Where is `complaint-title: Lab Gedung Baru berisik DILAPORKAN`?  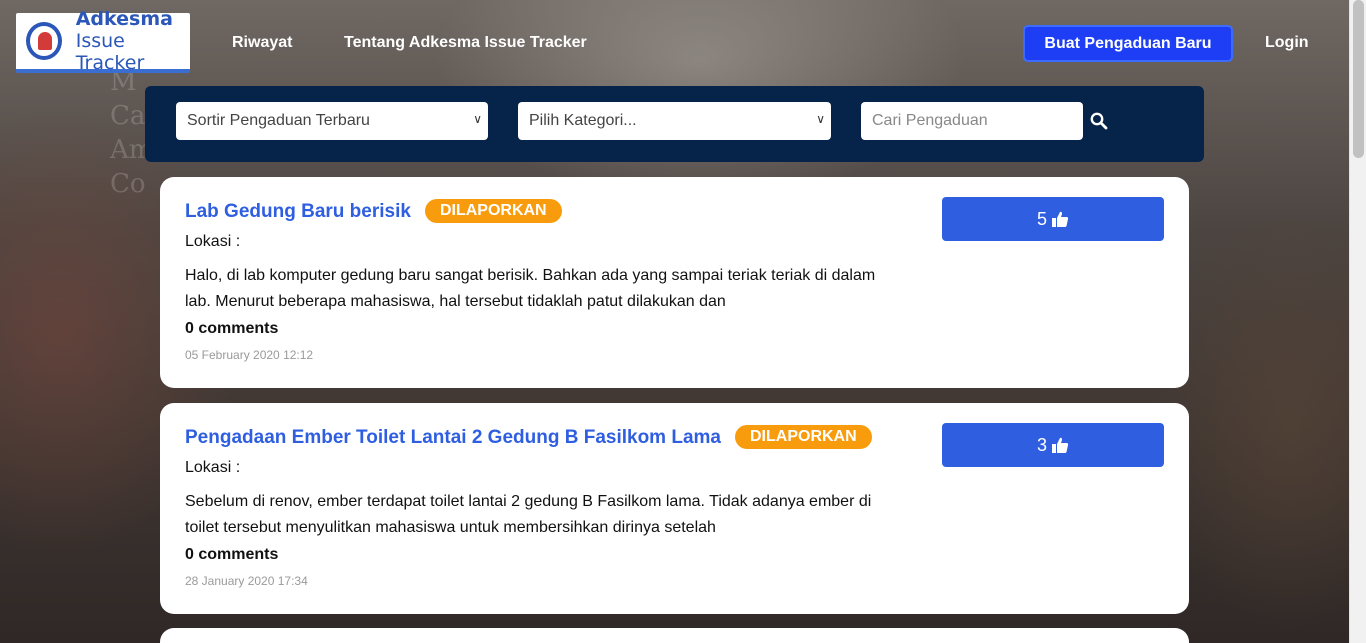 complaint-title: Lab Gedung Baru berisik DILAPORKAN is located at coordinates (373, 211).